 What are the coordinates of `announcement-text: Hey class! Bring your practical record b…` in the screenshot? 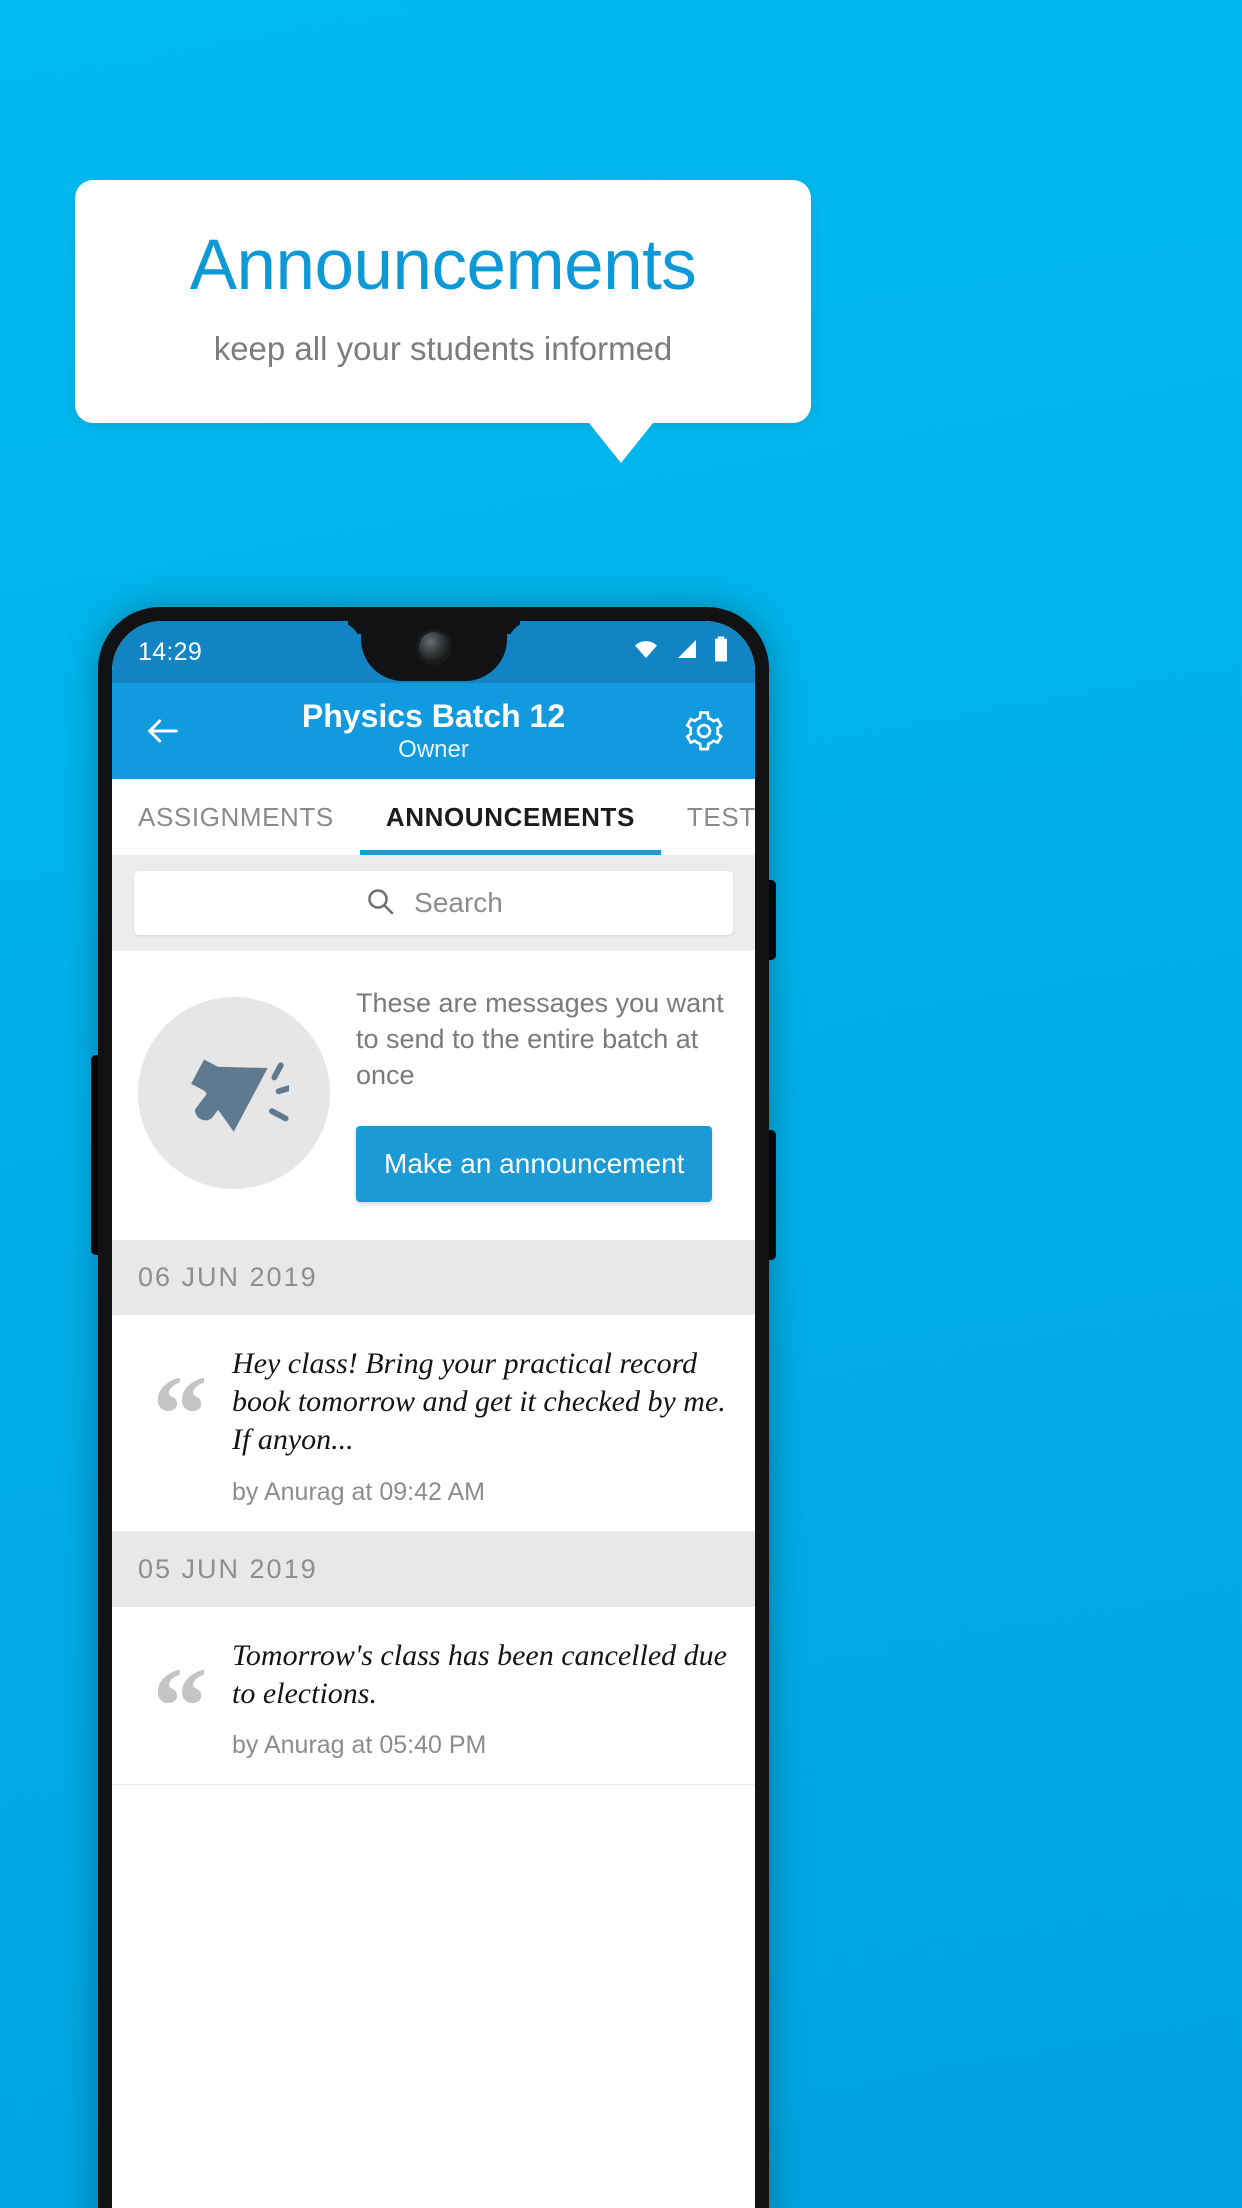 It's located at (479, 1401).